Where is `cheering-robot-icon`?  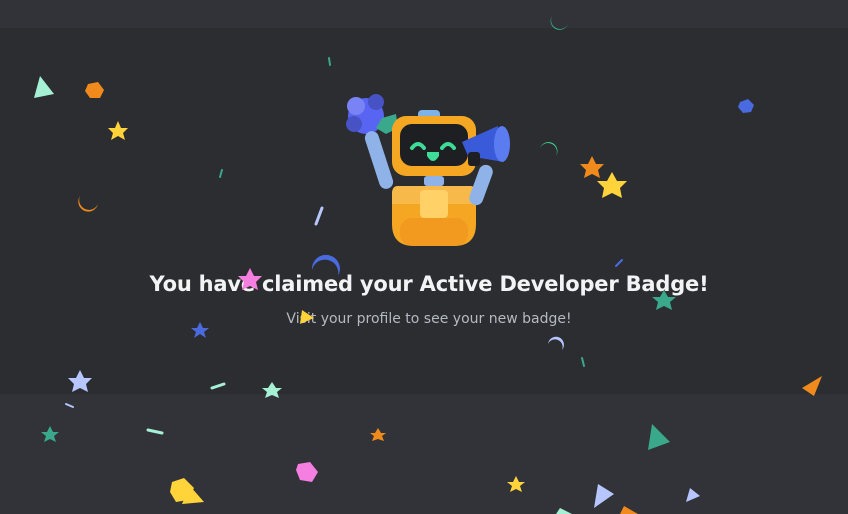
cheering-robot-icon is located at coordinates (428, 170).